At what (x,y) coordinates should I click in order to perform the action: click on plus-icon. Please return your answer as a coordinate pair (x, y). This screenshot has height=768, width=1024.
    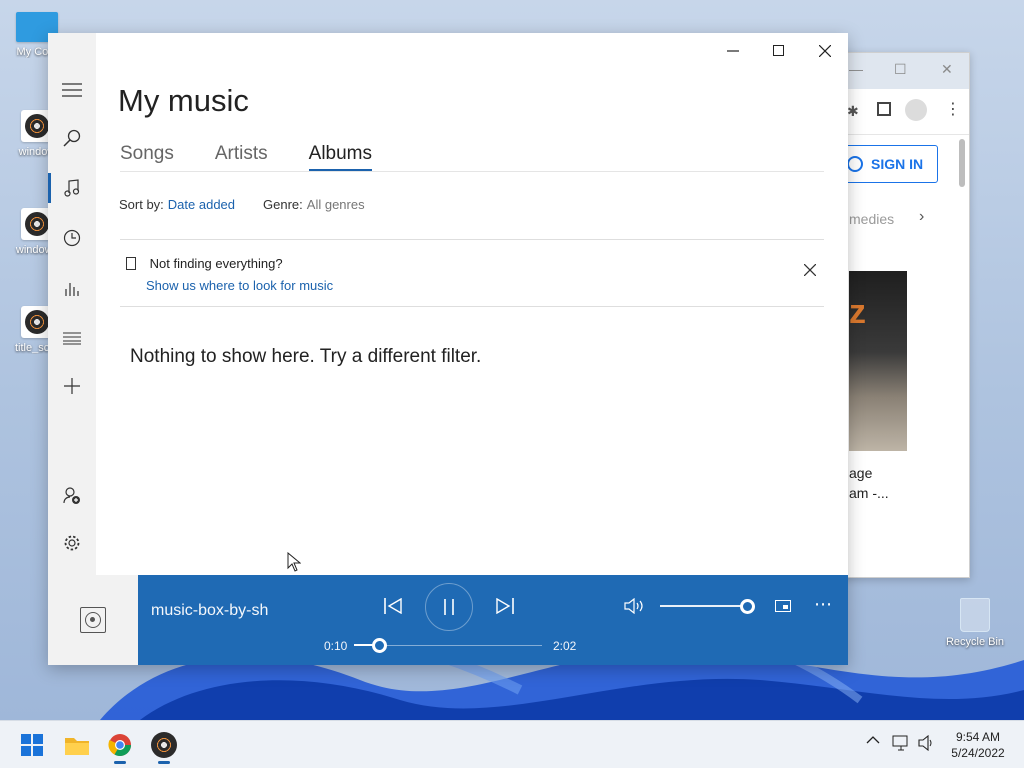
    Looking at the image, I should click on (72, 386).